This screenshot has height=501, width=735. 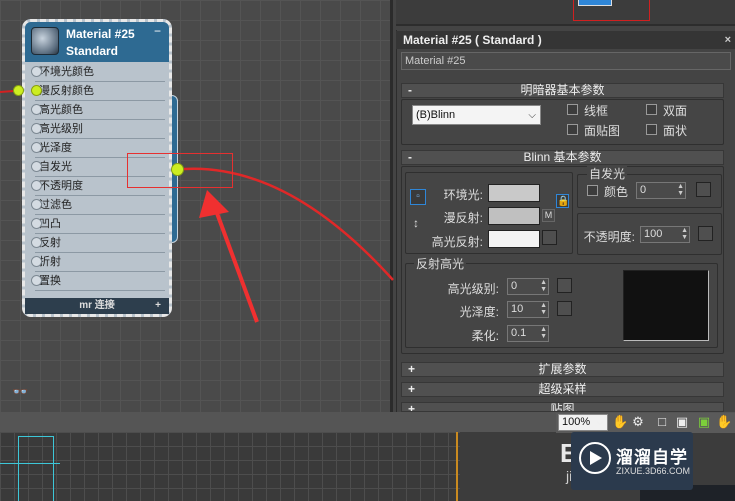 What do you see at coordinates (463, 218) in the screenshot?
I see `diffuse-label: 漫反射:` at bounding box center [463, 218].